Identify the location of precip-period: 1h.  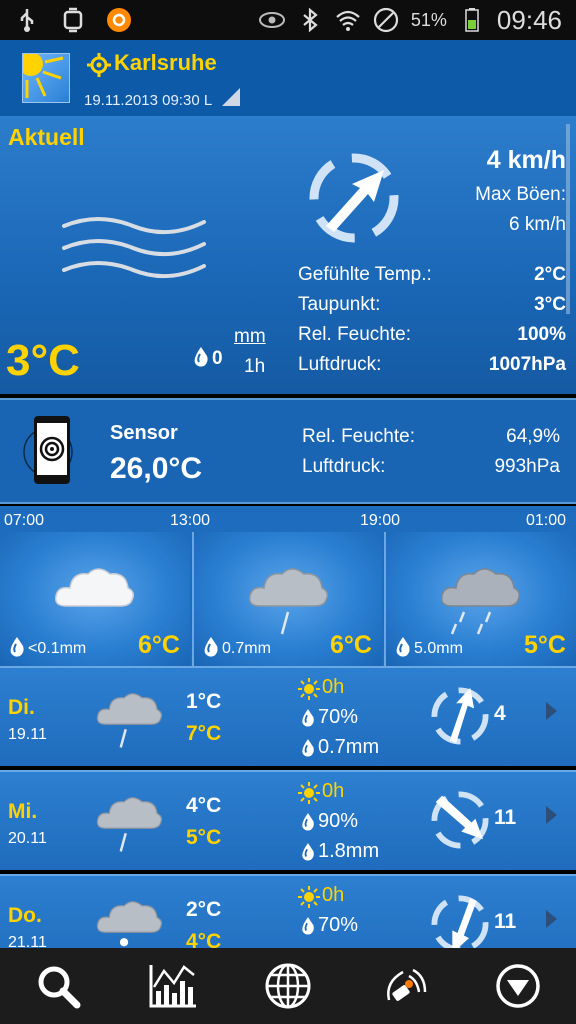
(255, 366).